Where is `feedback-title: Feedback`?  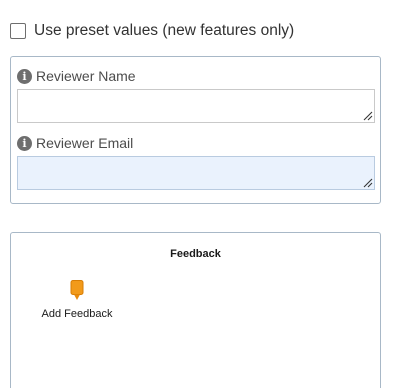
feedback-title: Feedback is located at coordinates (195, 254).